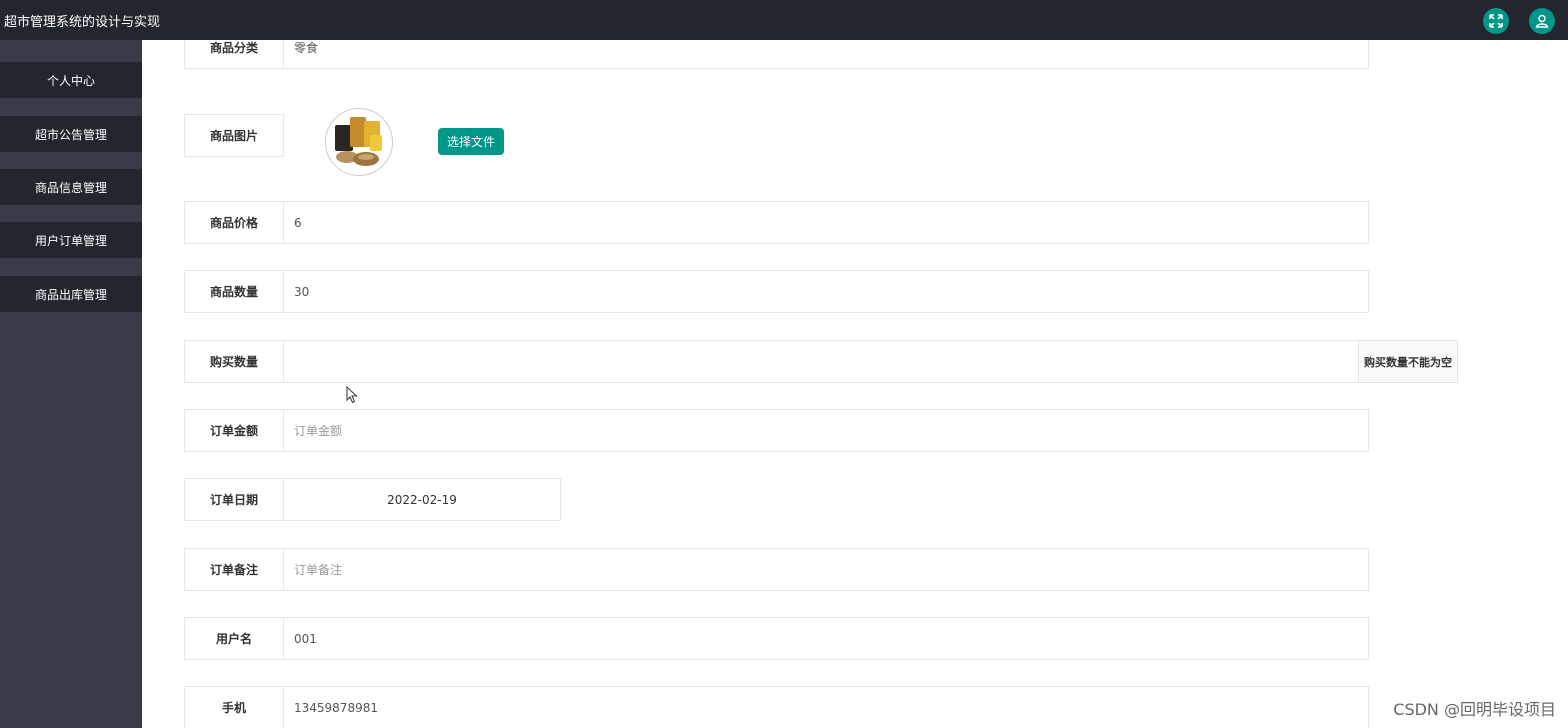  Describe the element at coordinates (234, 54) in the screenshot. I see `category-label: 商品分类` at that location.